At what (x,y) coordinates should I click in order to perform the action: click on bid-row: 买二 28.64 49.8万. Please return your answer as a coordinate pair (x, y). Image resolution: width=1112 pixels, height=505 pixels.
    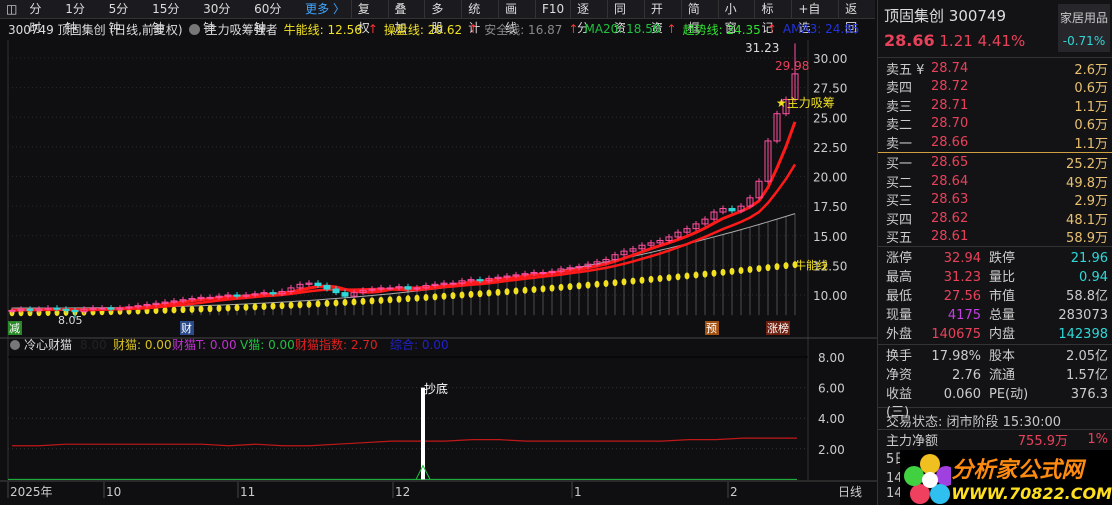
    Looking at the image, I should click on (995, 181).